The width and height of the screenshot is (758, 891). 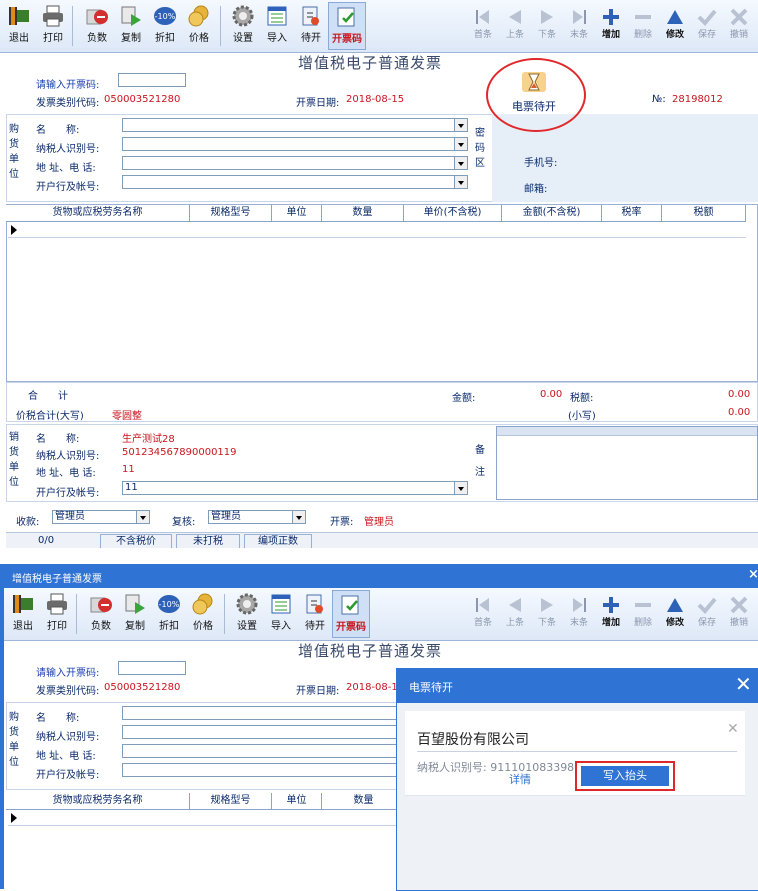 What do you see at coordinates (627, 463) in the screenshot?
I see `remark-textarea` at bounding box center [627, 463].